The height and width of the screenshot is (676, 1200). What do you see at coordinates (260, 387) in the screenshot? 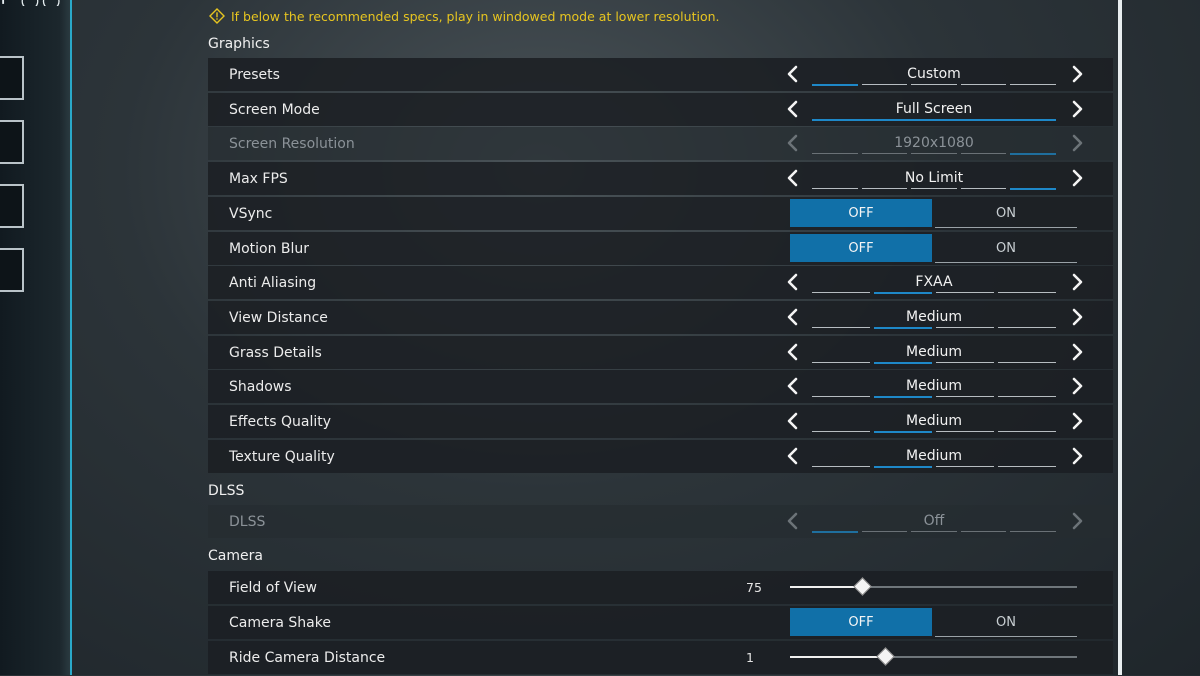
I see `setting-label: Shadows` at bounding box center [260, 387].